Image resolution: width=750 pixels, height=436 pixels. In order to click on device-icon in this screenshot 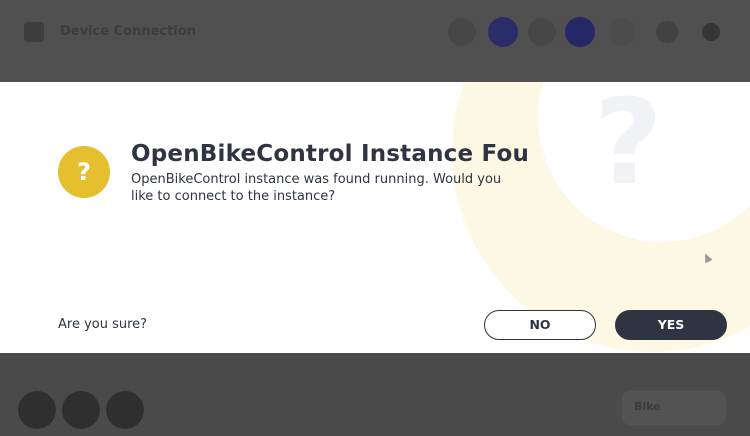, I will do `click(542, 32)`.